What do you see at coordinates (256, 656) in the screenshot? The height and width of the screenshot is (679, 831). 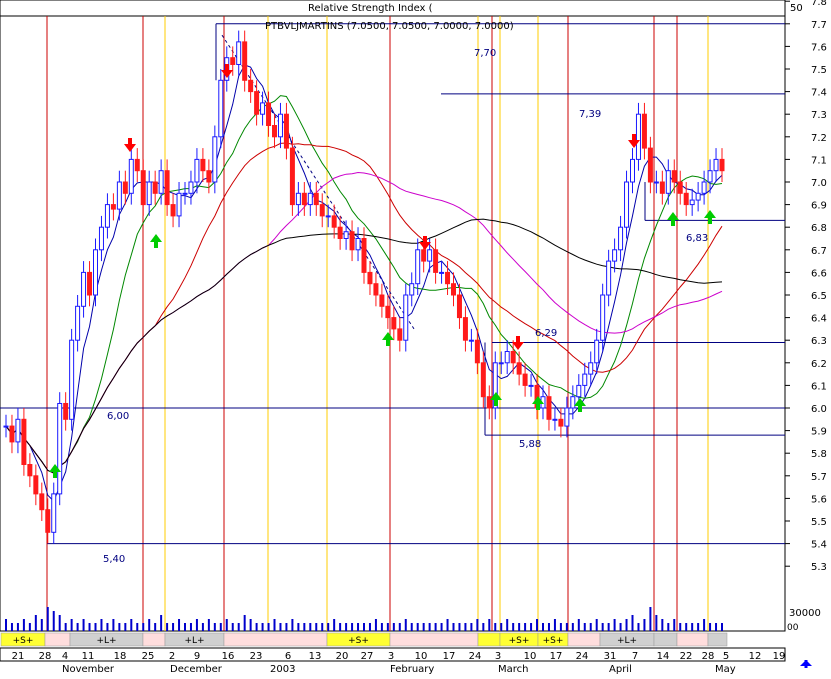 I see `date-tick-label: 23` at bounding box center [256, 656].